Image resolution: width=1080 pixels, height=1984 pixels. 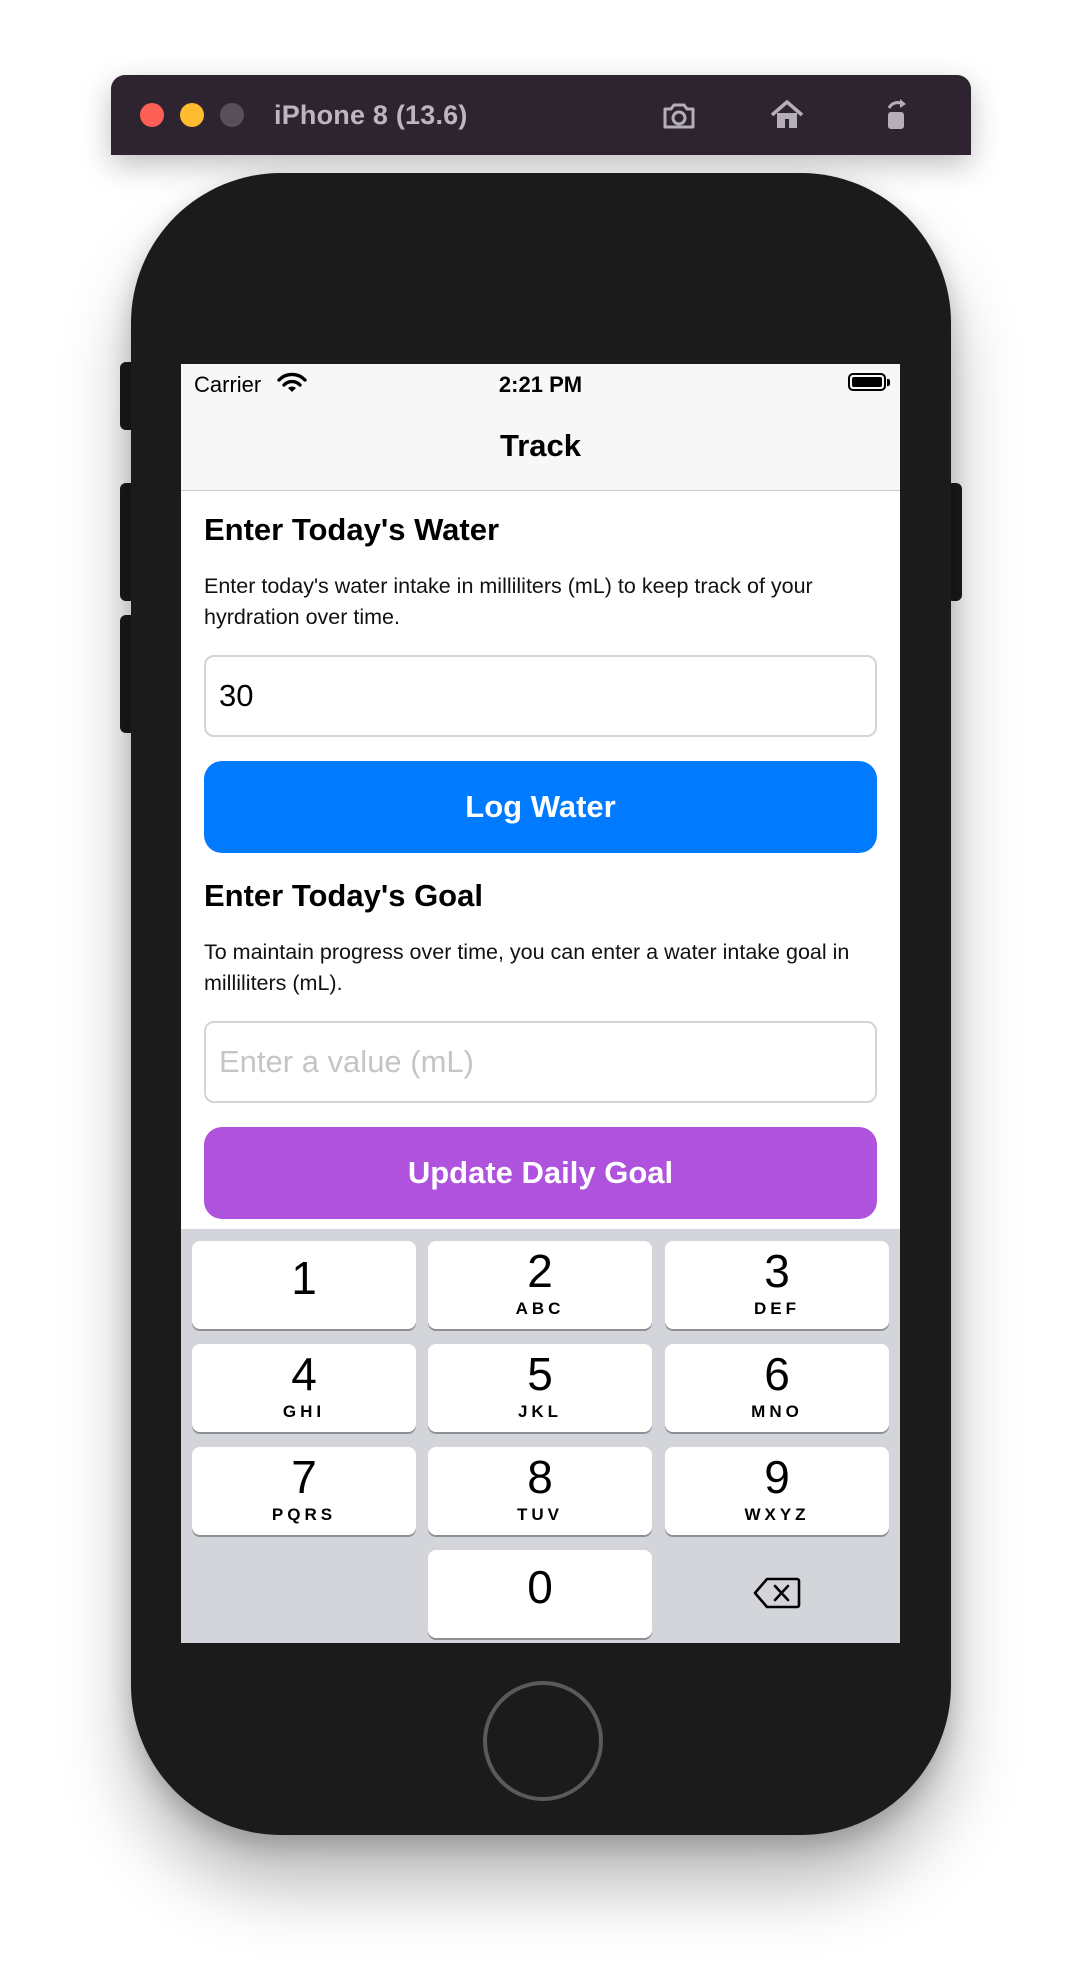 What do you see at coordinates (540, 1587) in the screenshot?
I see `key-digit: 0` at bounding box center [540, 1587].